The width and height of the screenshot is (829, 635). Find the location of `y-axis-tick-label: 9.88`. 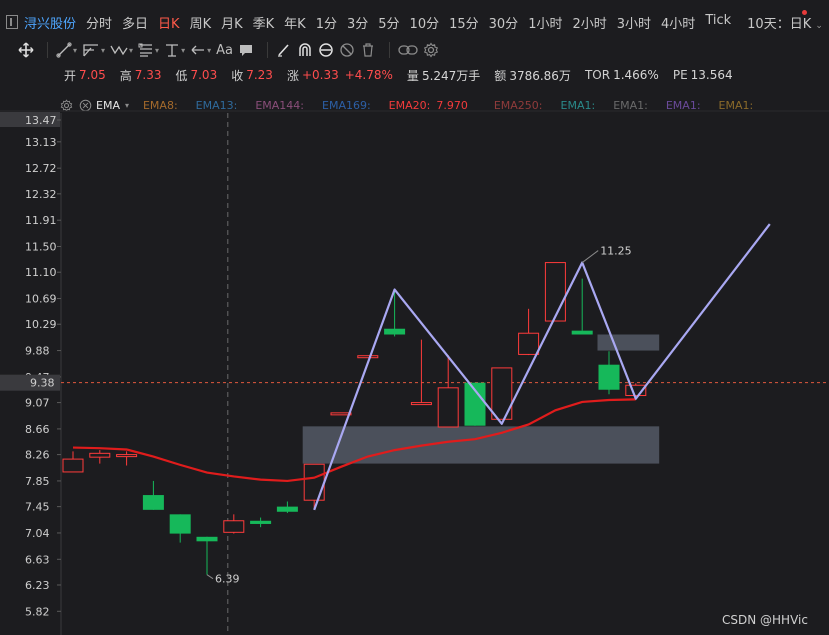

y-axis-tick-label: 9.88 is located at coordinates (37, 351).